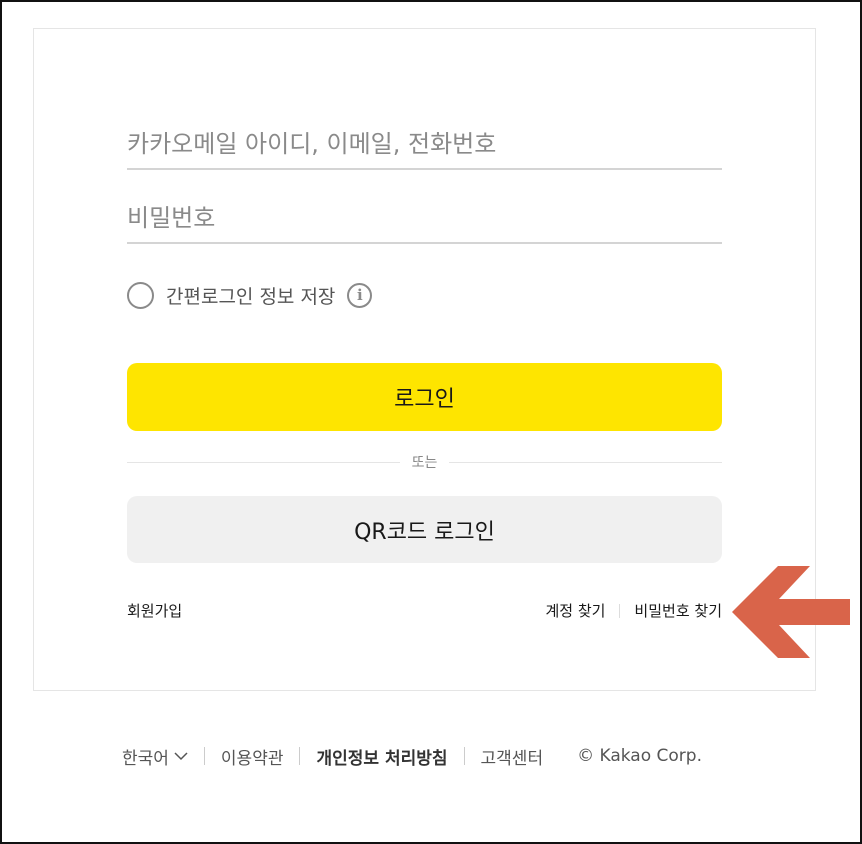  I want to click on divider-line-left, so click(263, 462).